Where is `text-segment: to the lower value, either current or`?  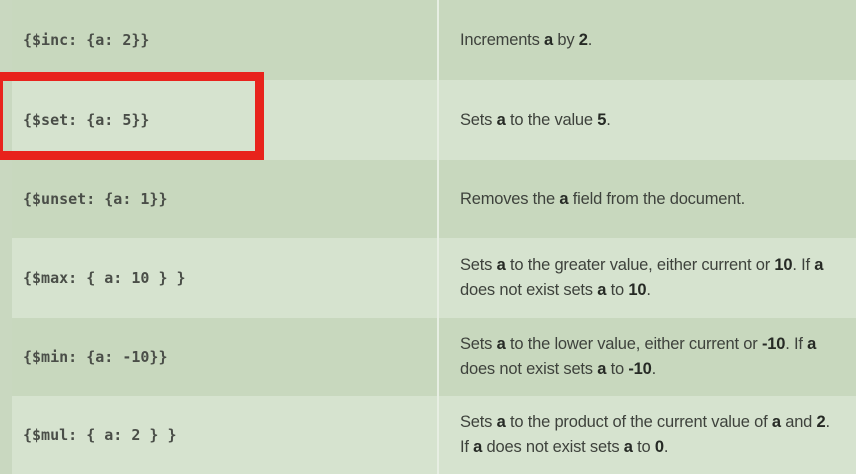 text-segment: to the lower value, either current or is located at coordinates (633, 344).